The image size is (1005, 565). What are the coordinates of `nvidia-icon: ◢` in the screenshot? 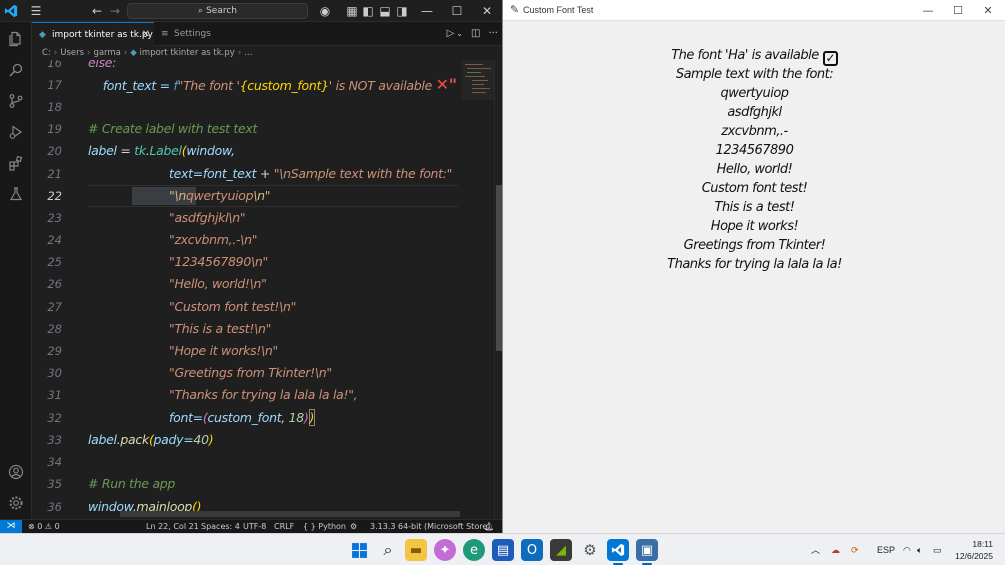 It's located at (561, 550).